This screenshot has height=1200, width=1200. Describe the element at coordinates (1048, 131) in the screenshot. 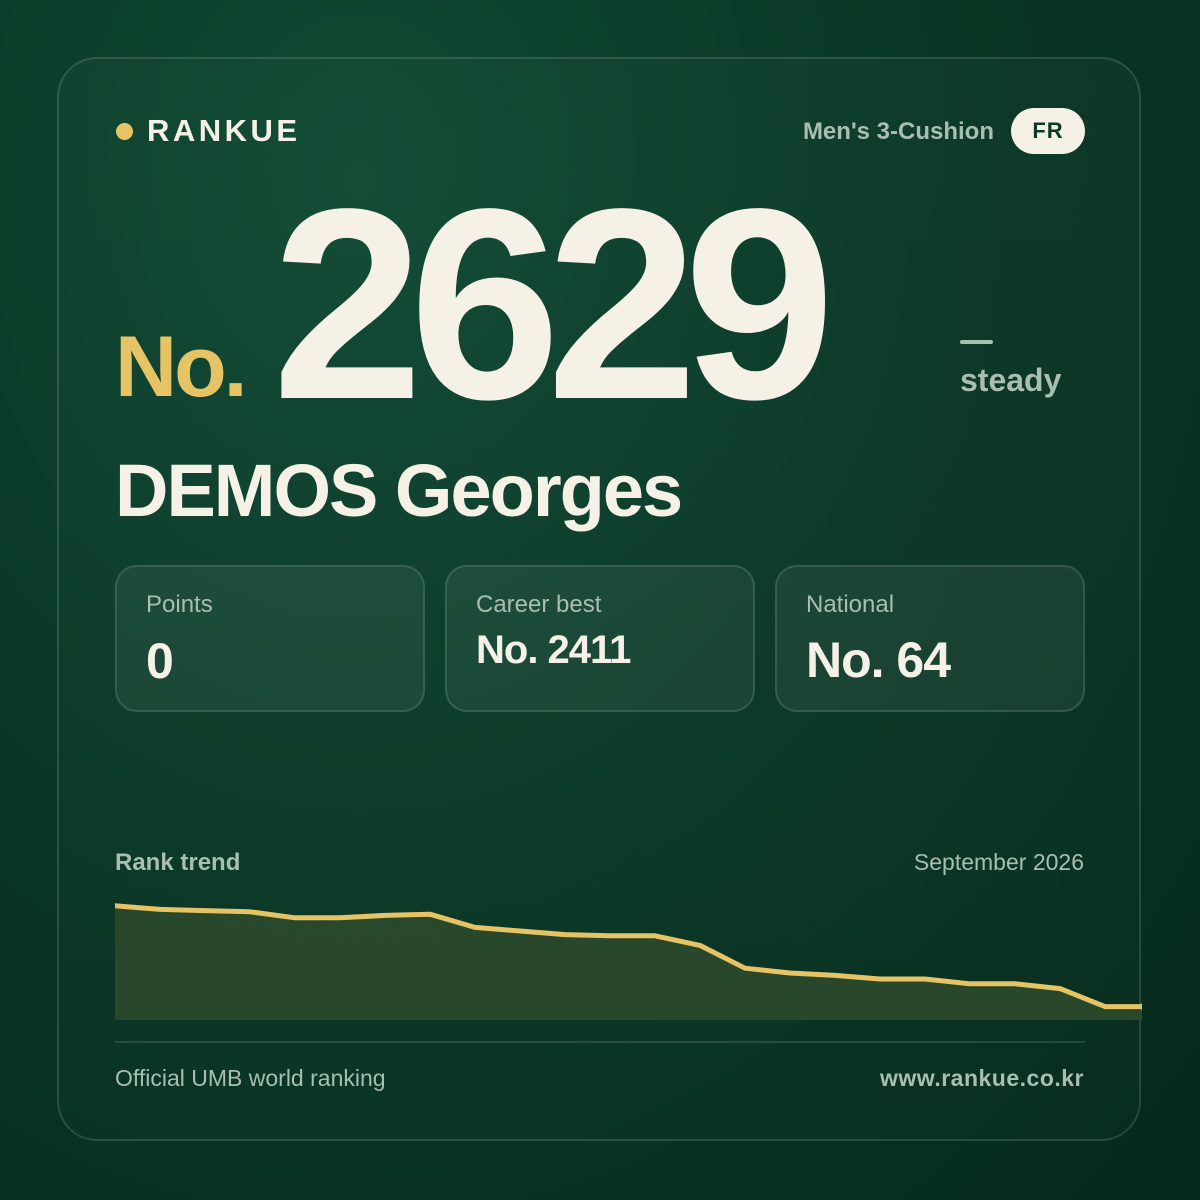

I see `country-badge: FR` at that location.